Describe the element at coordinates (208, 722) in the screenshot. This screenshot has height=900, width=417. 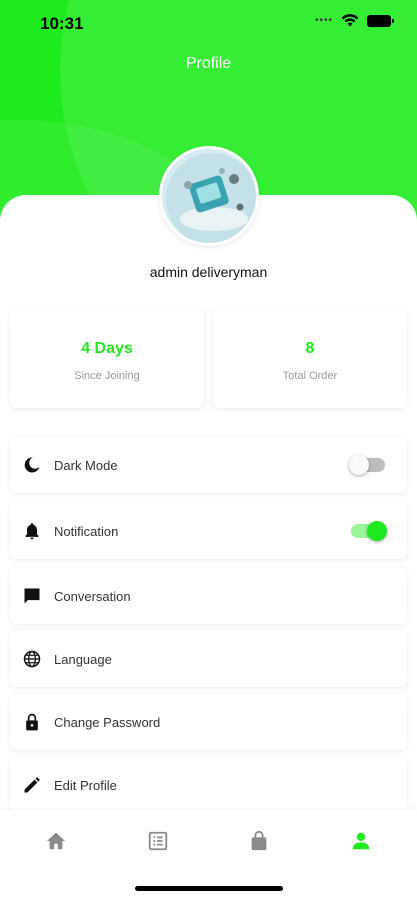
I see `menu-item-change-password: Change Password` at that location.